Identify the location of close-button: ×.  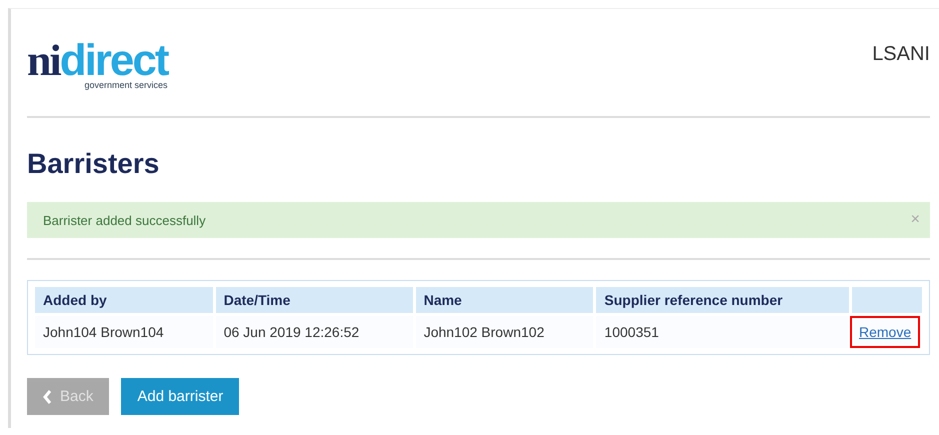
(915, 220).